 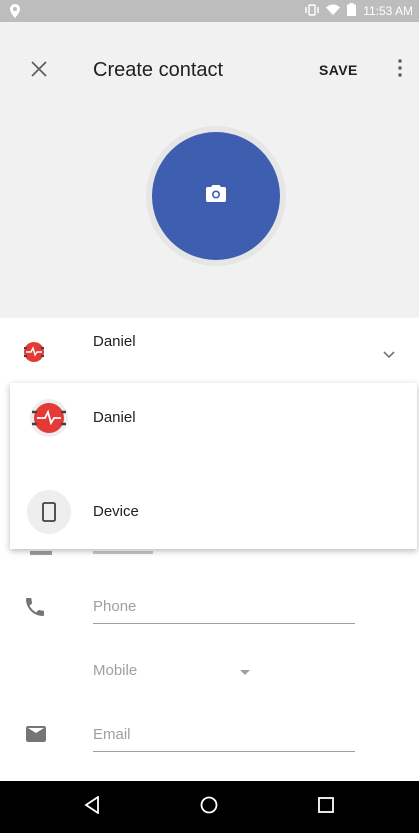 I want to click on home-circle-icon, so click(x=209, y=807).